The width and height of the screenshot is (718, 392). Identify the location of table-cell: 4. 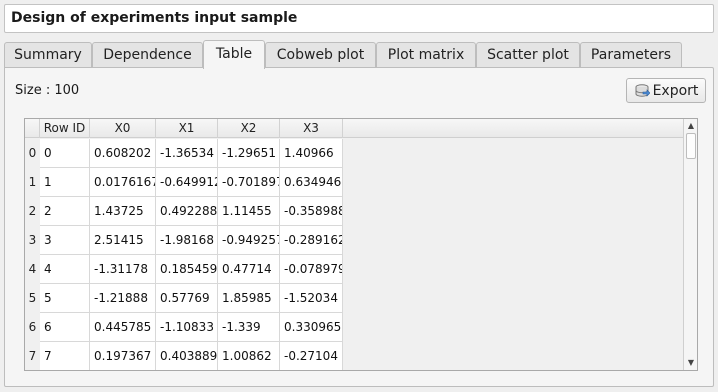
(65, 269).